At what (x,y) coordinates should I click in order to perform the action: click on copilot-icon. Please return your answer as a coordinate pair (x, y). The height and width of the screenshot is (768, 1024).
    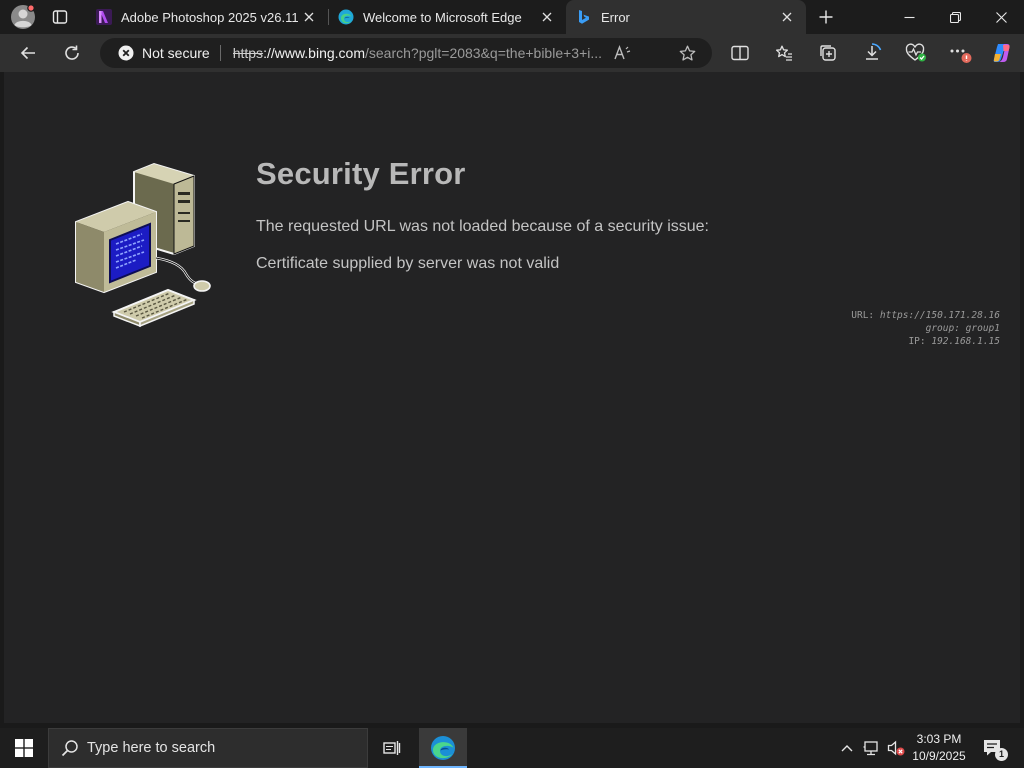
    Looking at the image, I should click on (1001, 53).